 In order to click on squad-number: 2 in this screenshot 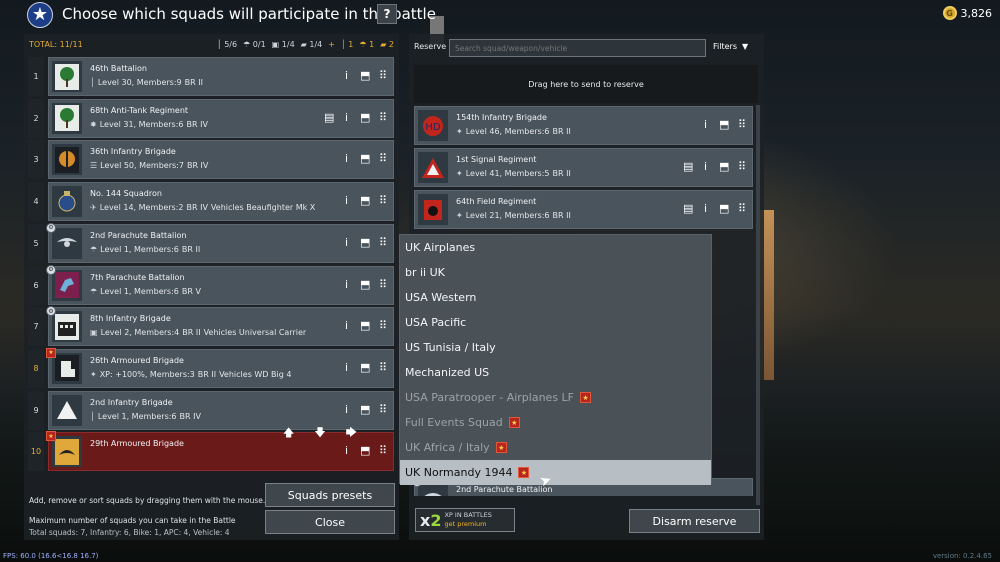, I will do `click(36, 118)`.